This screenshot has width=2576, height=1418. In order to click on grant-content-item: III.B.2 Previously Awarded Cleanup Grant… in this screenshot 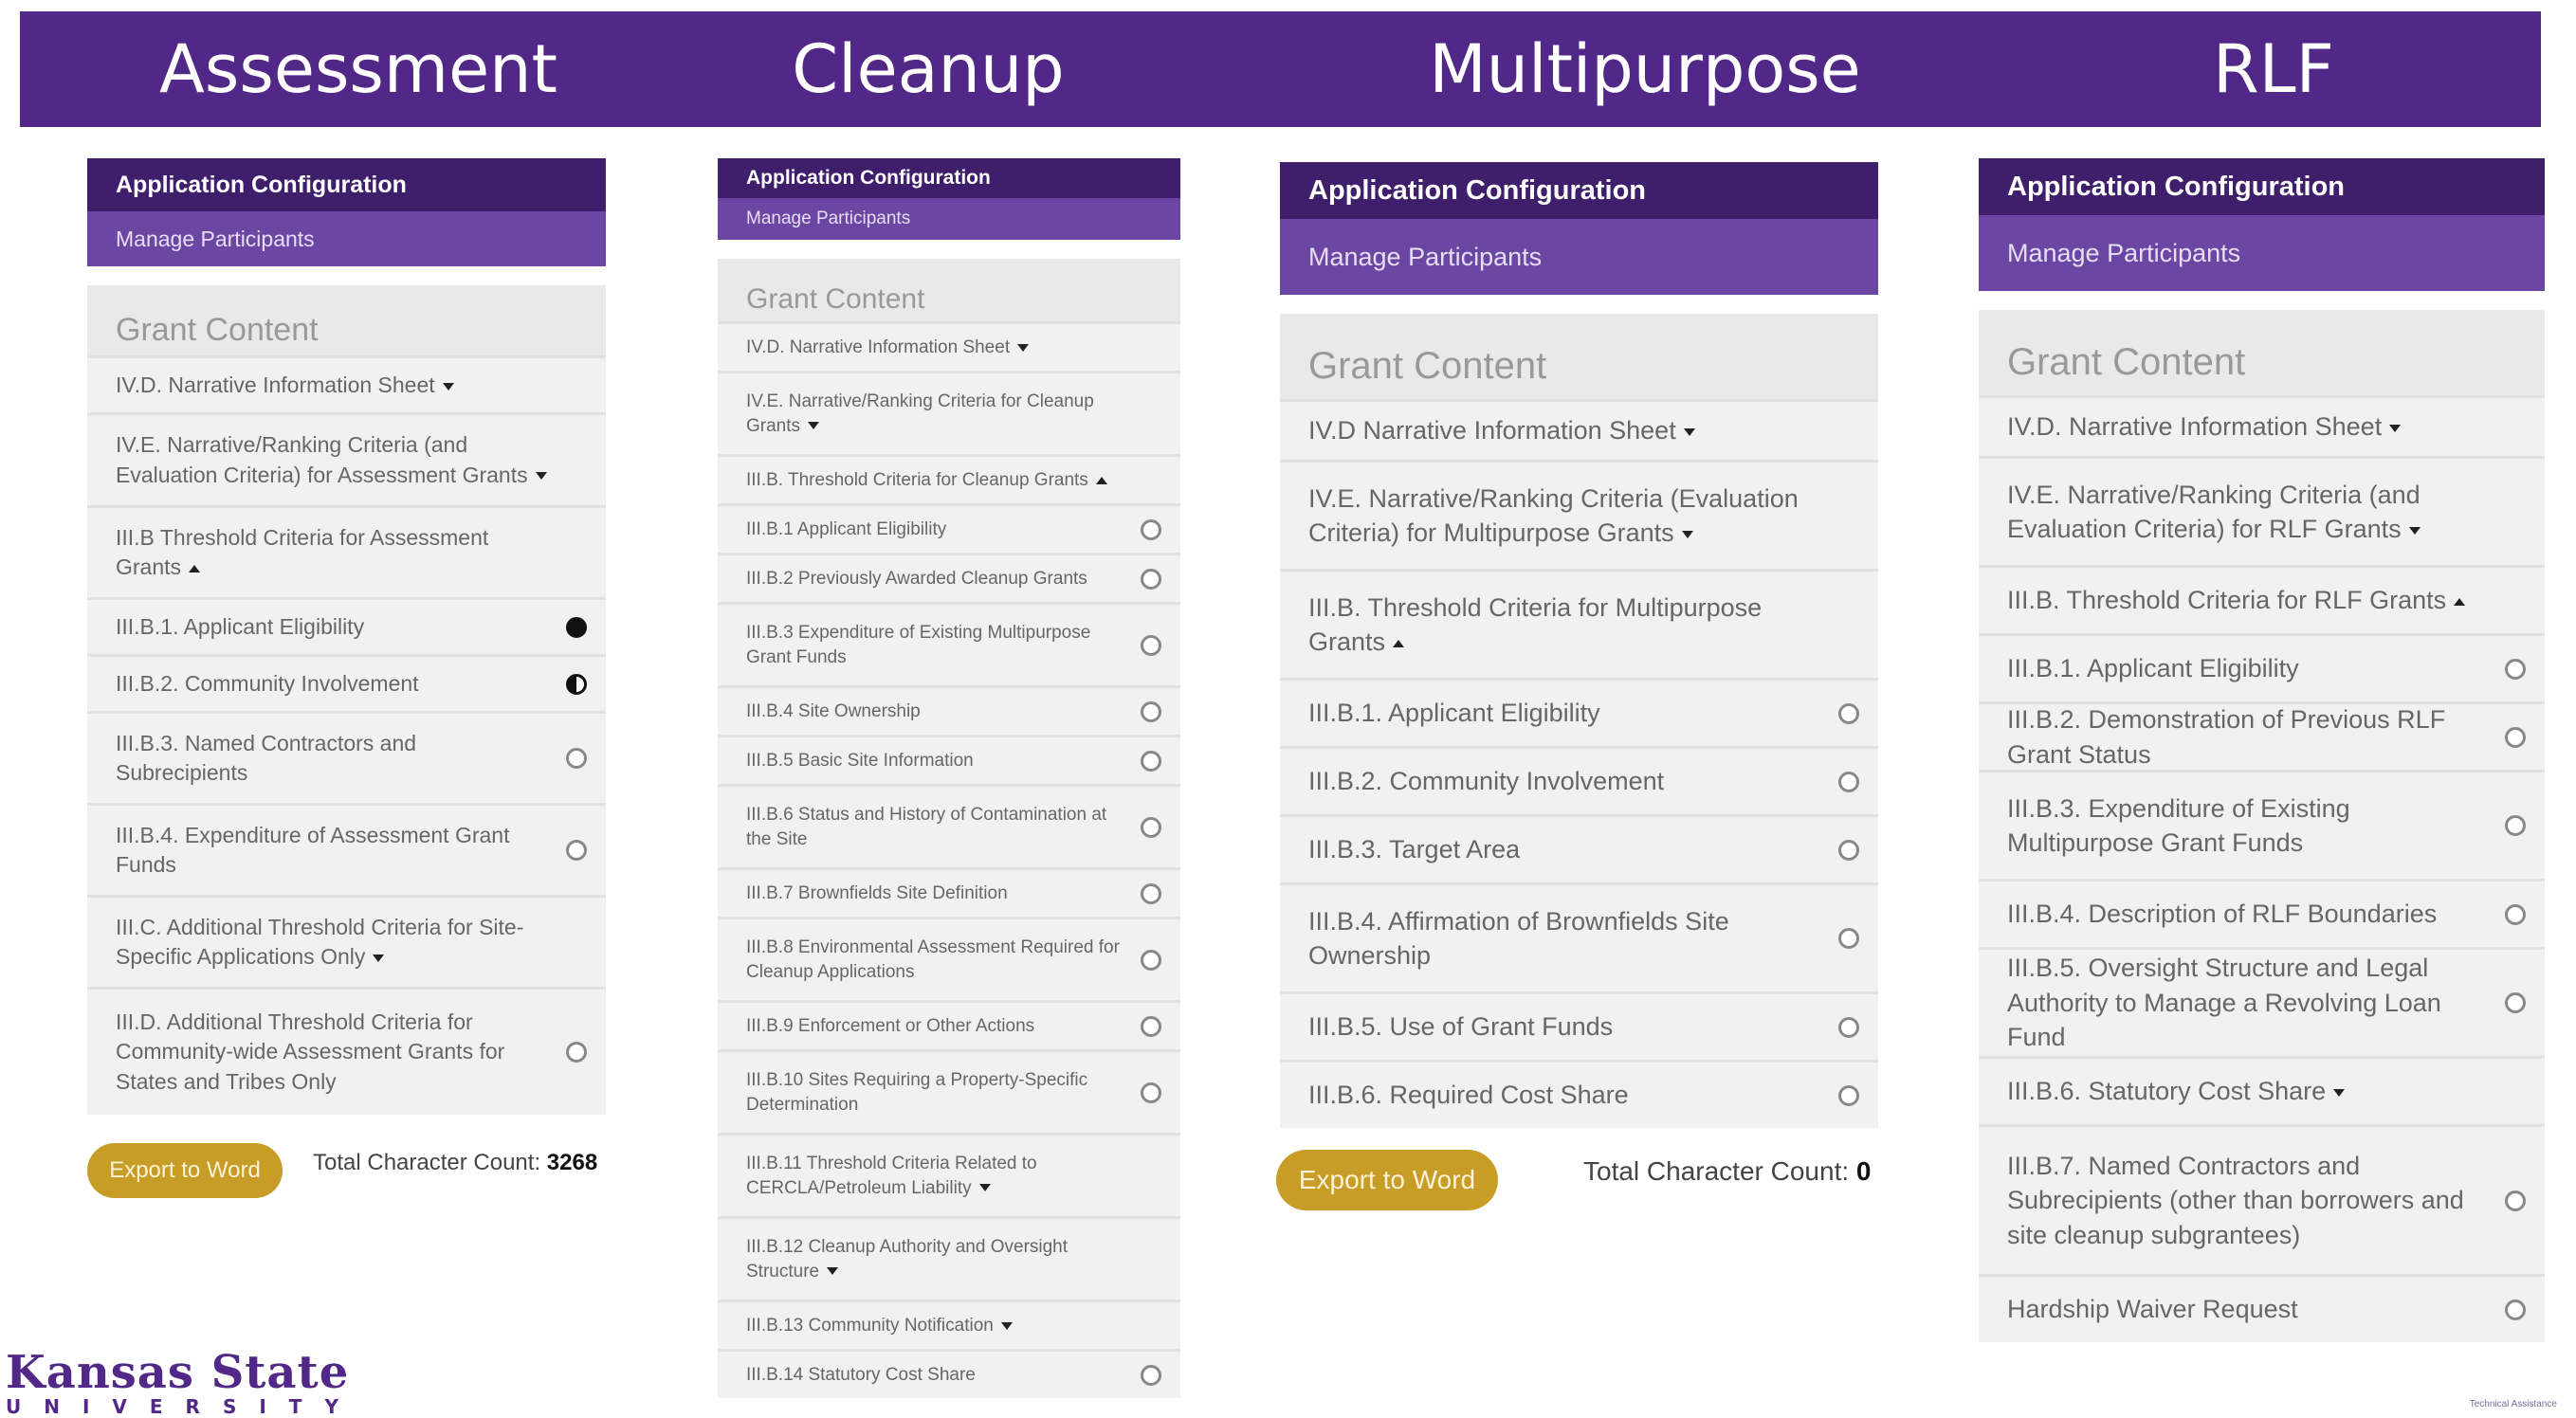, I will do `click(949, 577)`.